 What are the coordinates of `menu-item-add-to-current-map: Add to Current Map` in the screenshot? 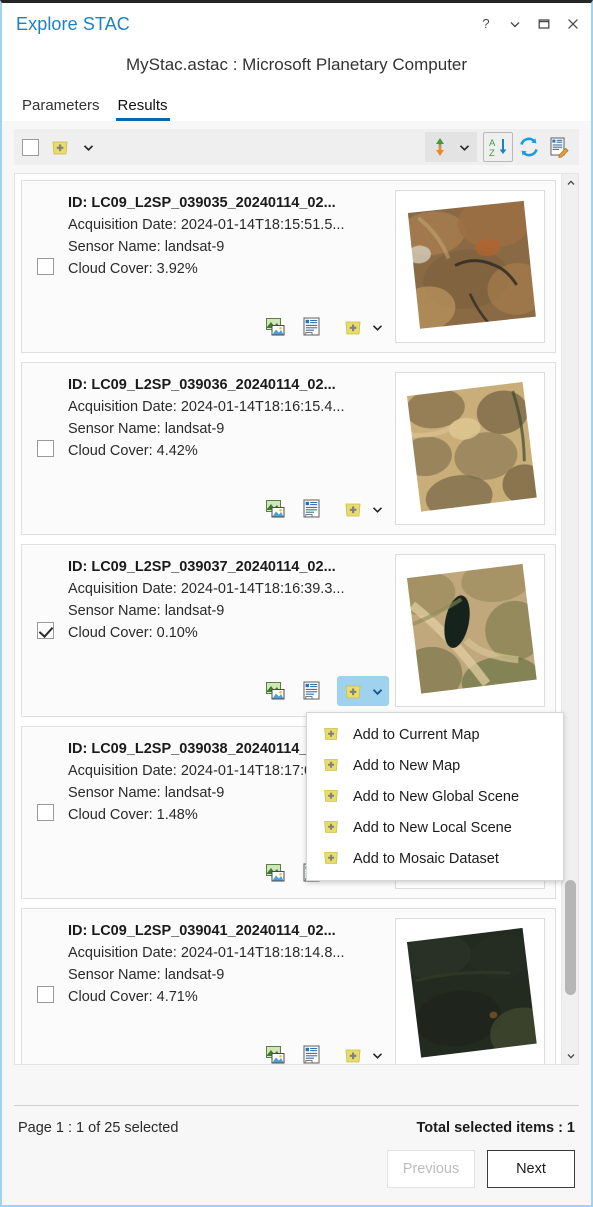 It's located at (435, 734).